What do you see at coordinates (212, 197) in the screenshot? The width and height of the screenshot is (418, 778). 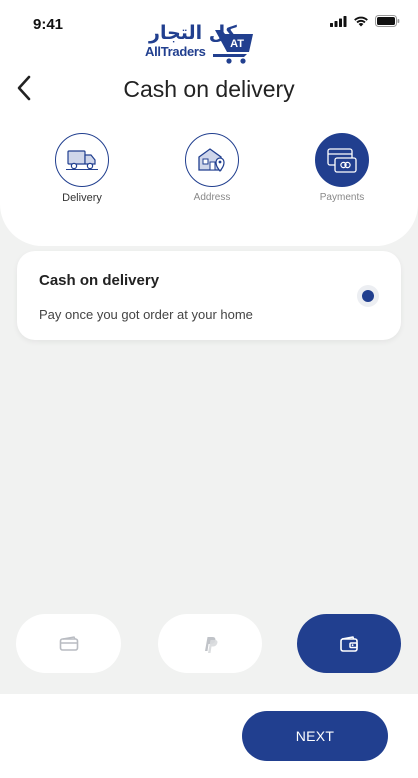 I see `step-address-label: Address` at bounding box center [212, 197].